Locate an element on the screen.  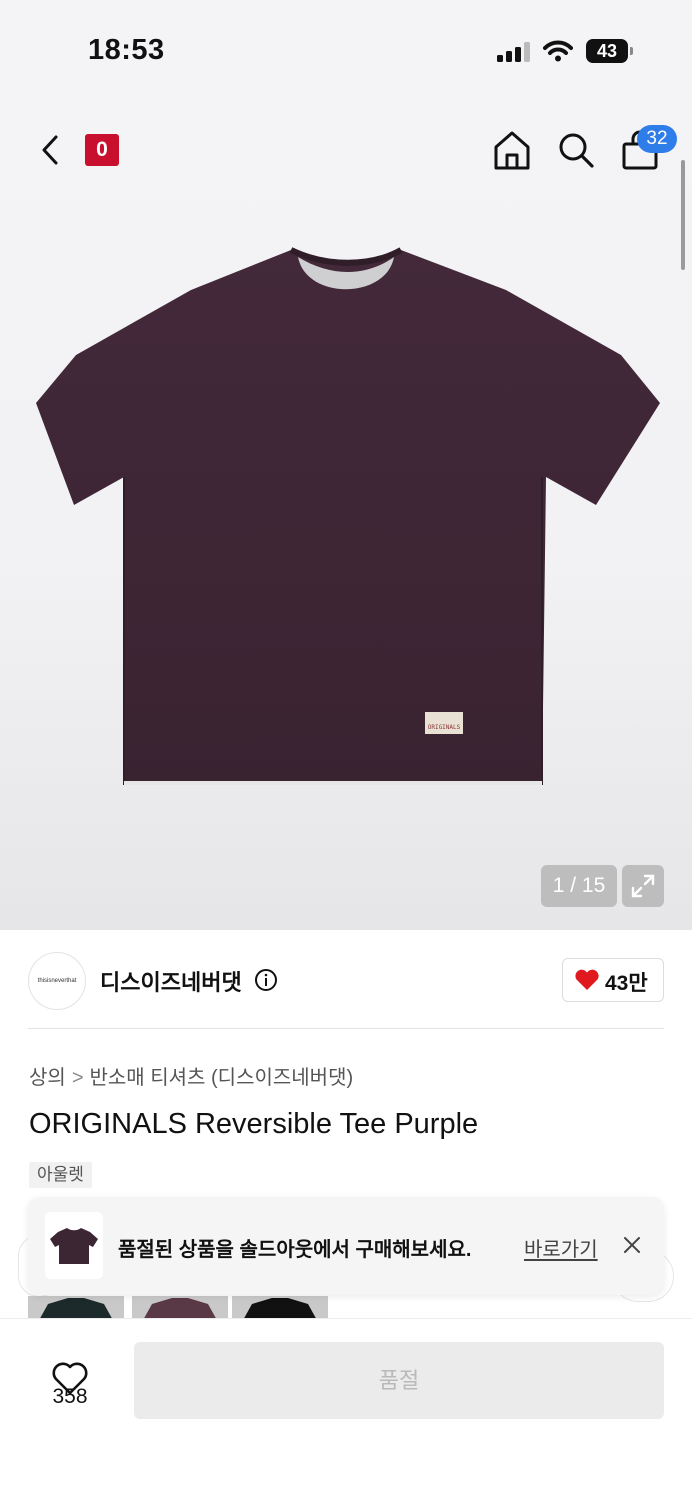
close-icon is located at coordinates (632, 1245).